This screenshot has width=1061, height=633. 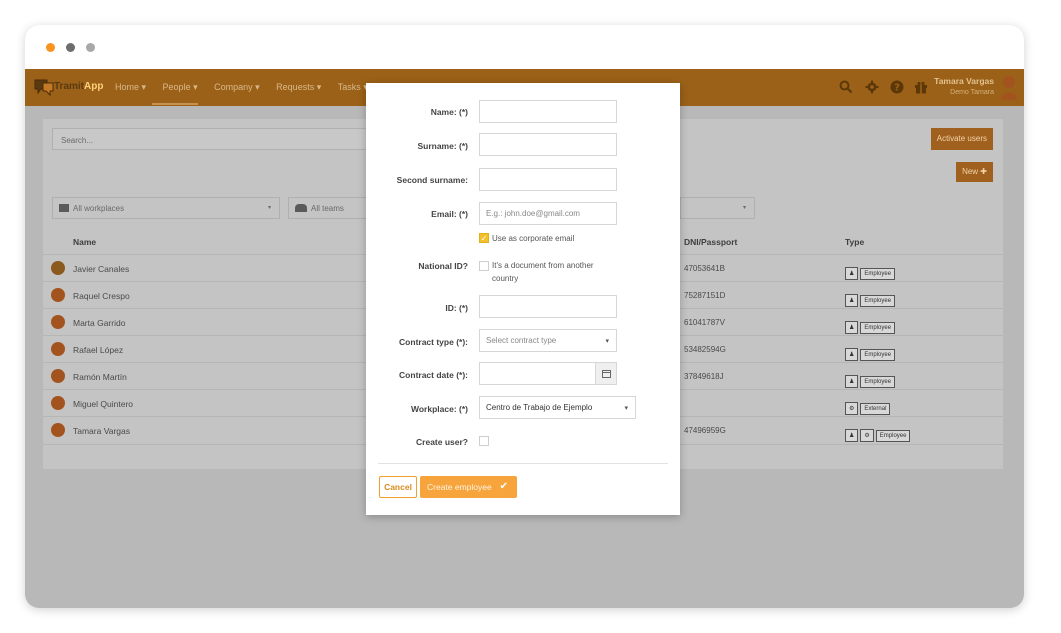 What do you see at coordinates (484, 266) in the screenshot?
I see `national-id-checkbox` at bounding box center [484, 266].